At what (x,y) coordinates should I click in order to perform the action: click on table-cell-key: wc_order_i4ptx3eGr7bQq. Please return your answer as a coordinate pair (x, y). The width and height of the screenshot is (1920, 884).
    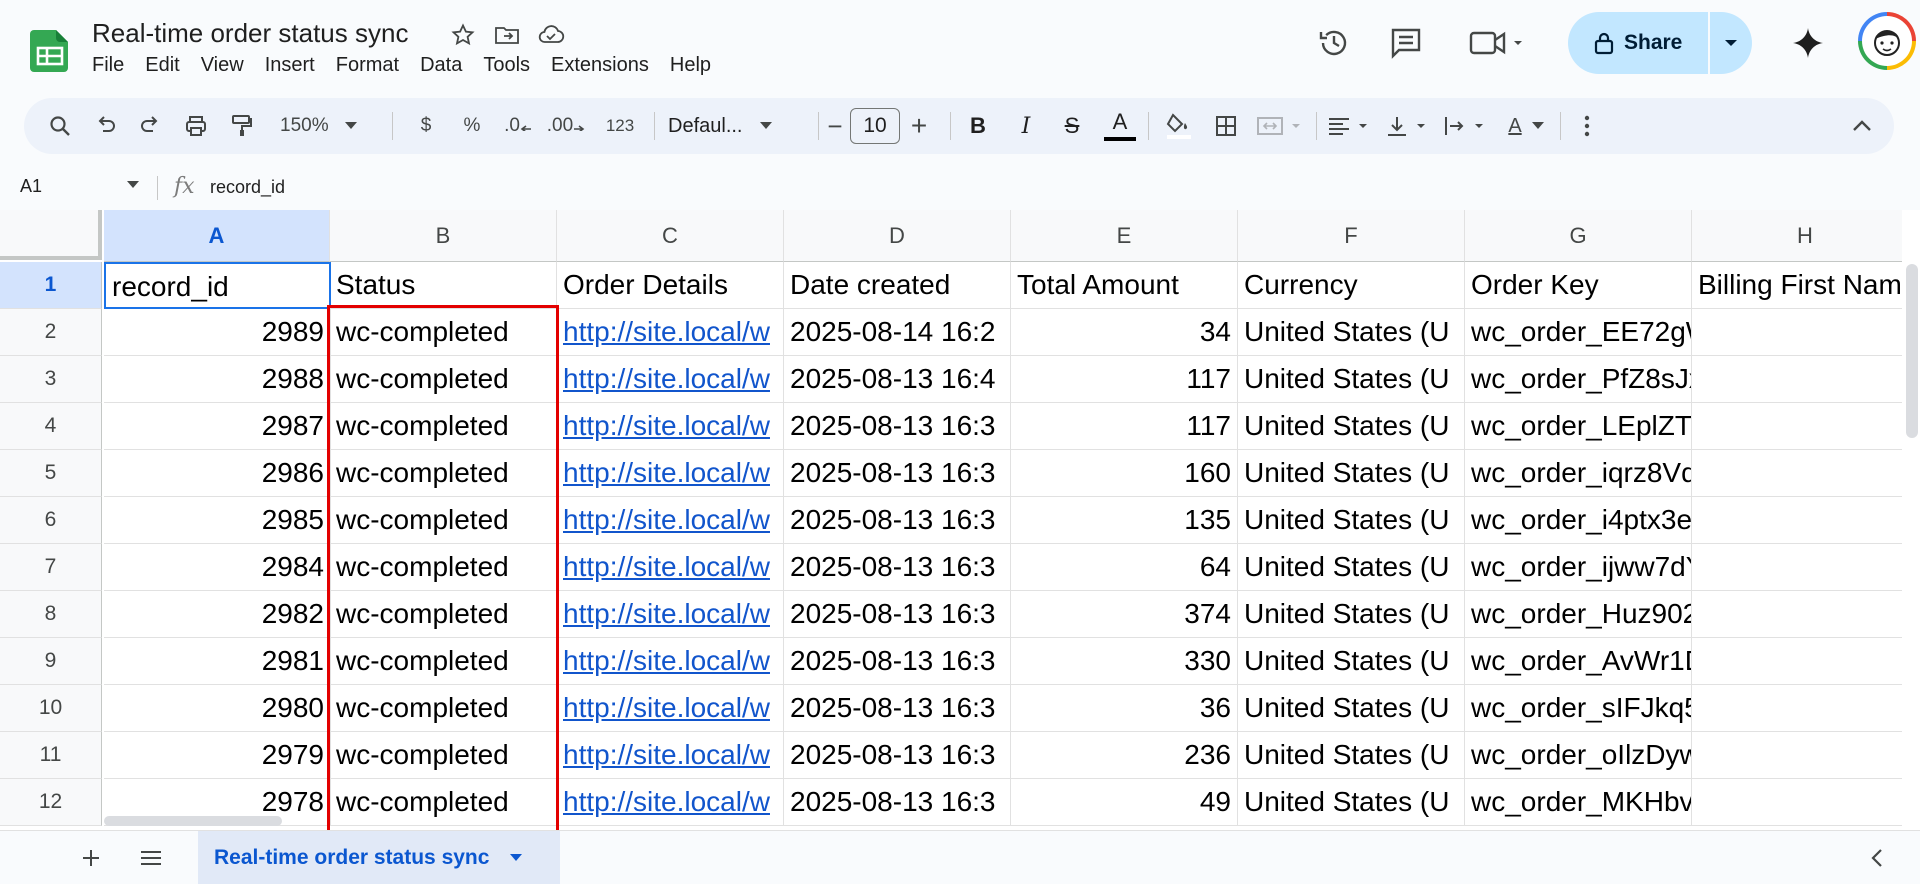
    Looking at the image, I should click on (1578, 520).